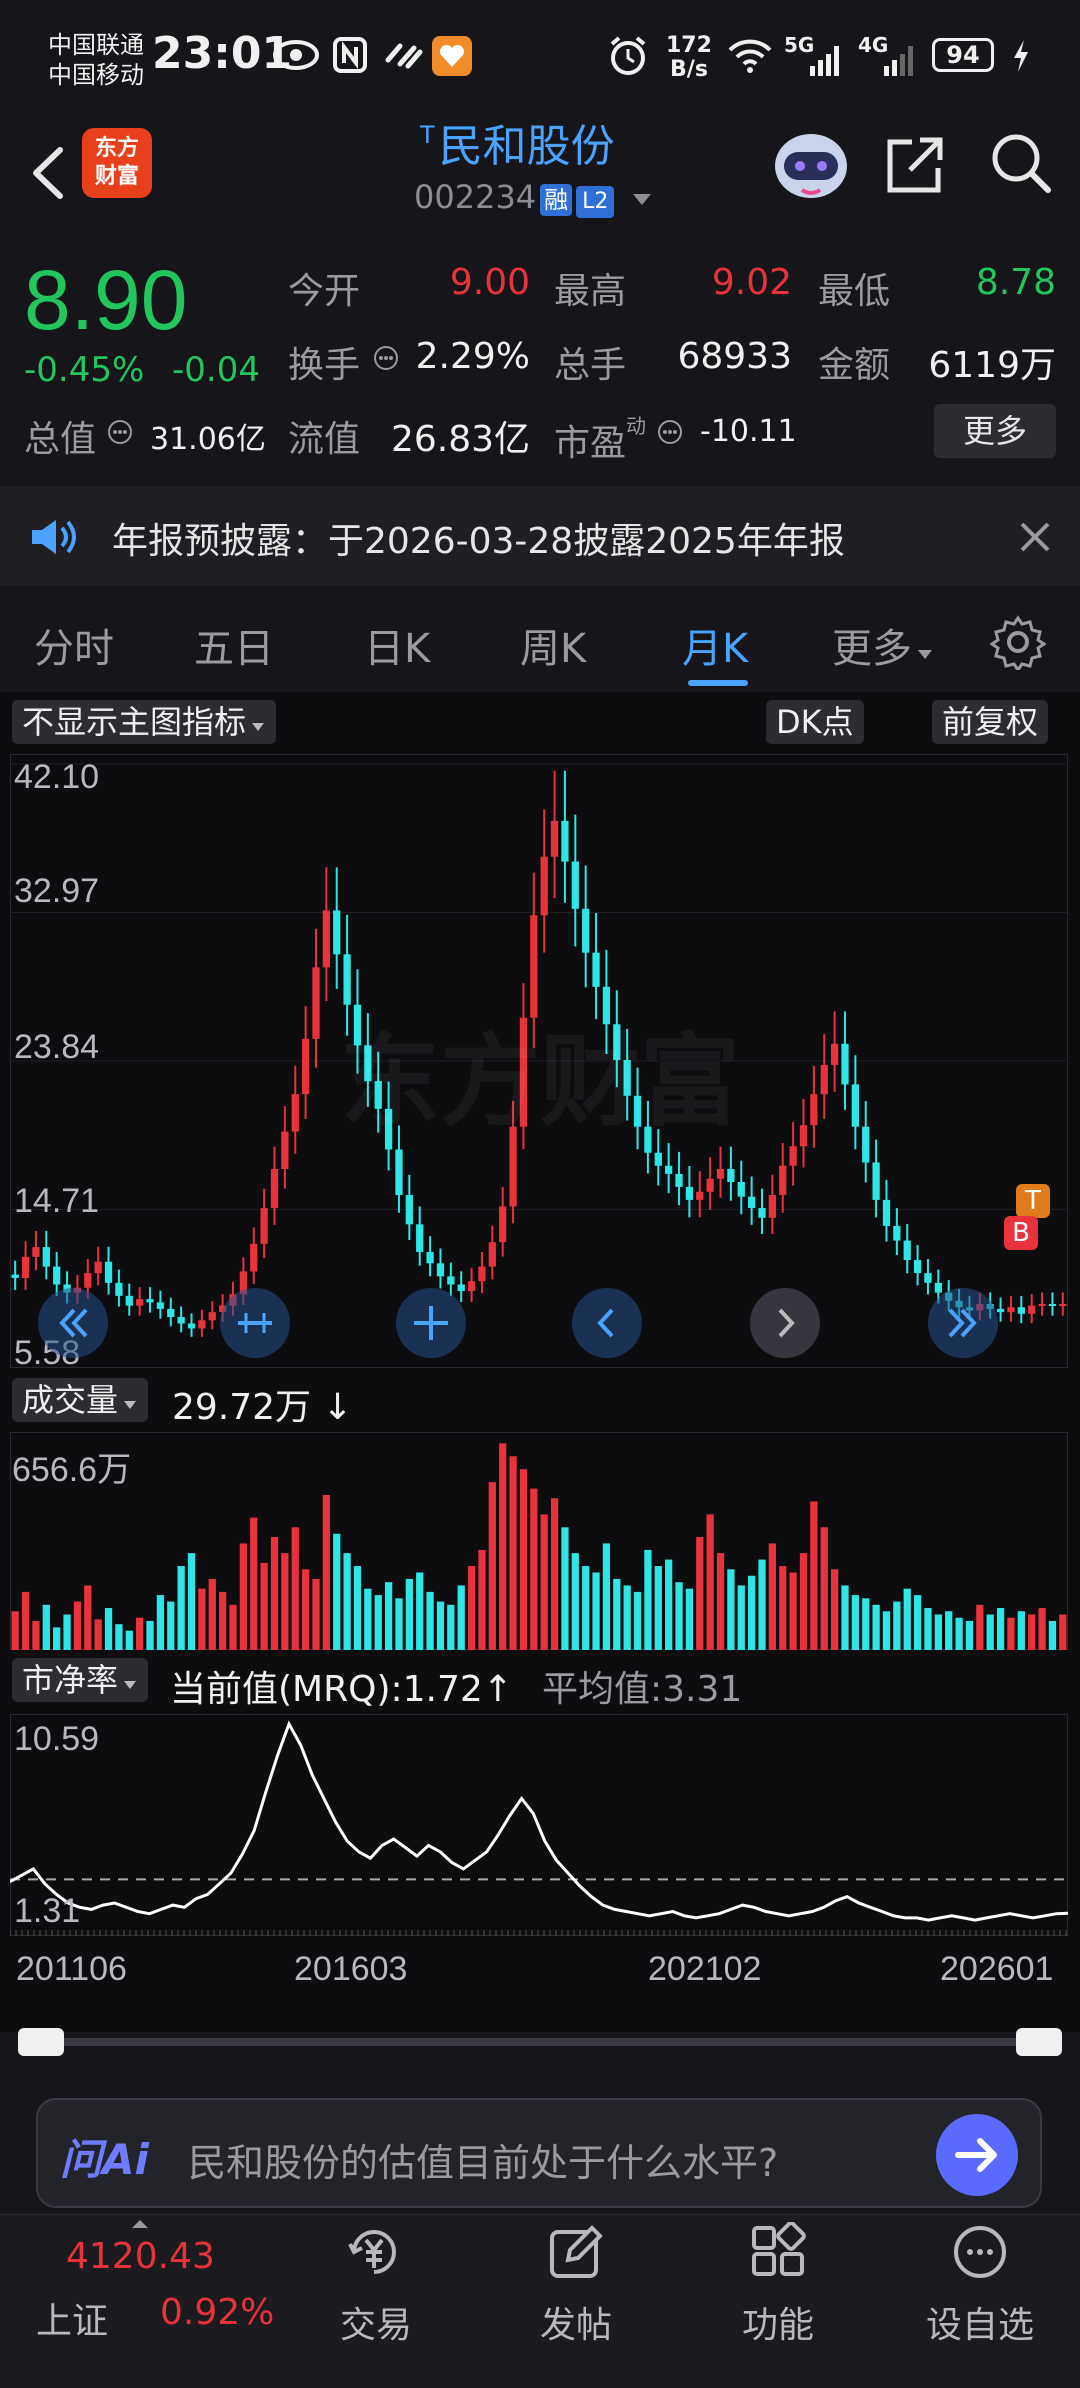 This screenshot has width=1080, height=2388. What do you see at coordinates (689, 58) in the screenshot?
I see `net-speed: 172 B/s` at bounding box center [689, 58].